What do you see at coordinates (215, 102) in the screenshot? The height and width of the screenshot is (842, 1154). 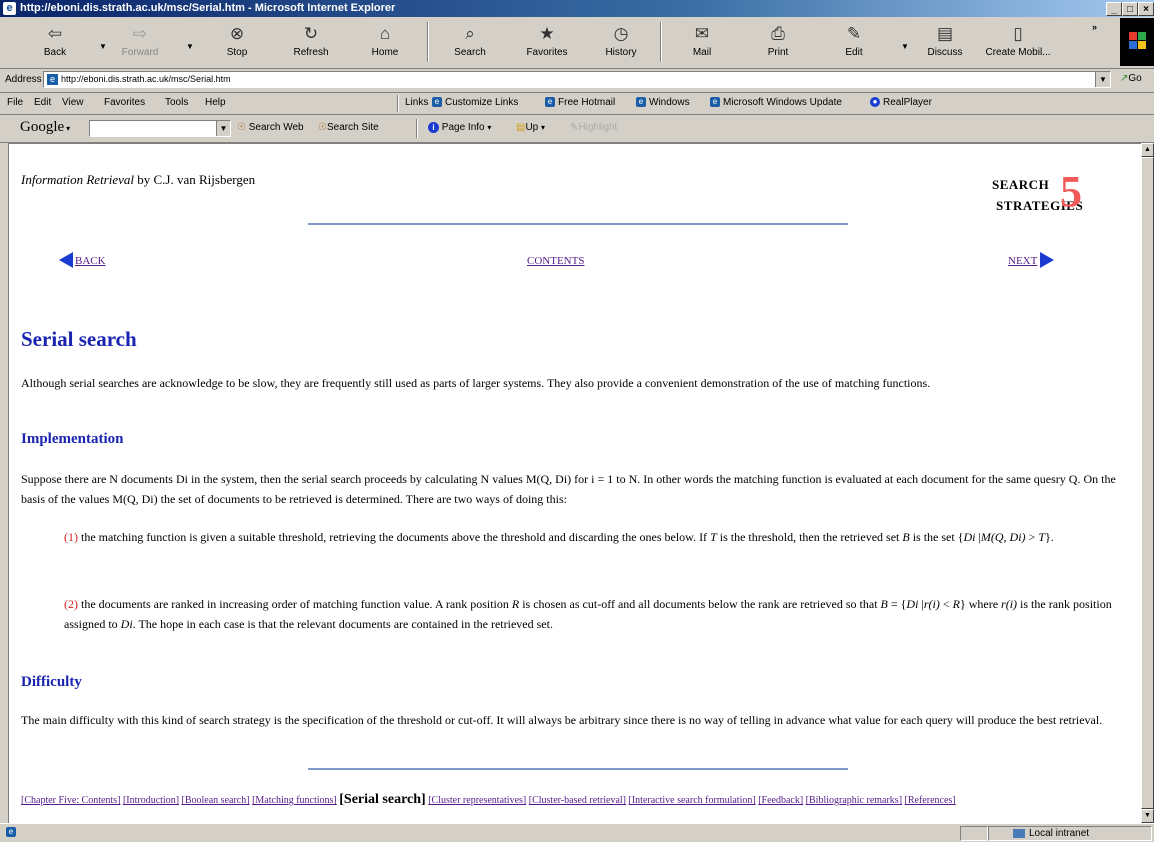 I see `menu-help: Help` at bounding box center [215, 102].